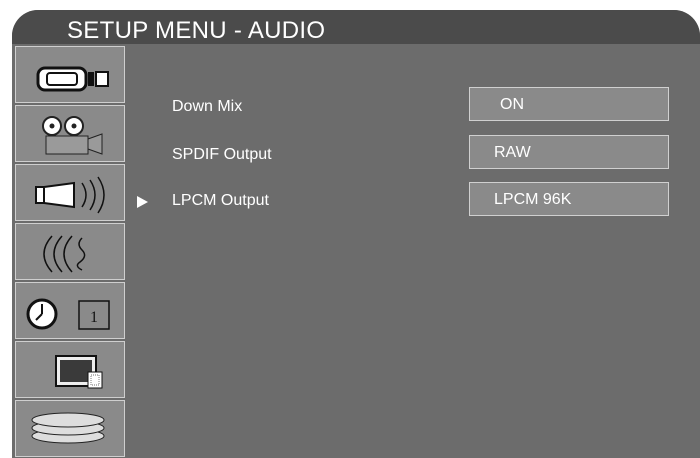 This screenshot has height=458, width=700. I want to click on disc-icon, so click(68, 428).